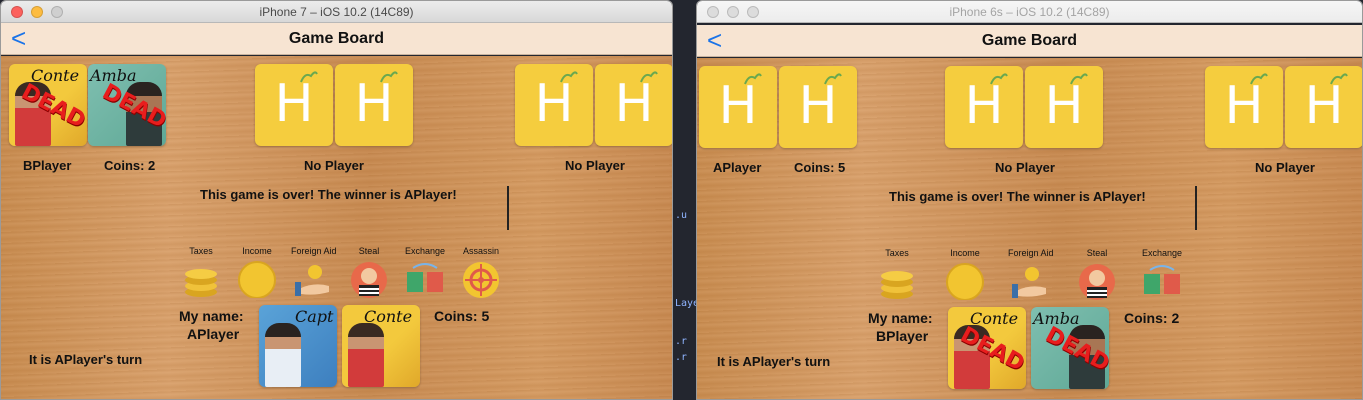  I want to click on my-name: APlayer, so click(213, 334).